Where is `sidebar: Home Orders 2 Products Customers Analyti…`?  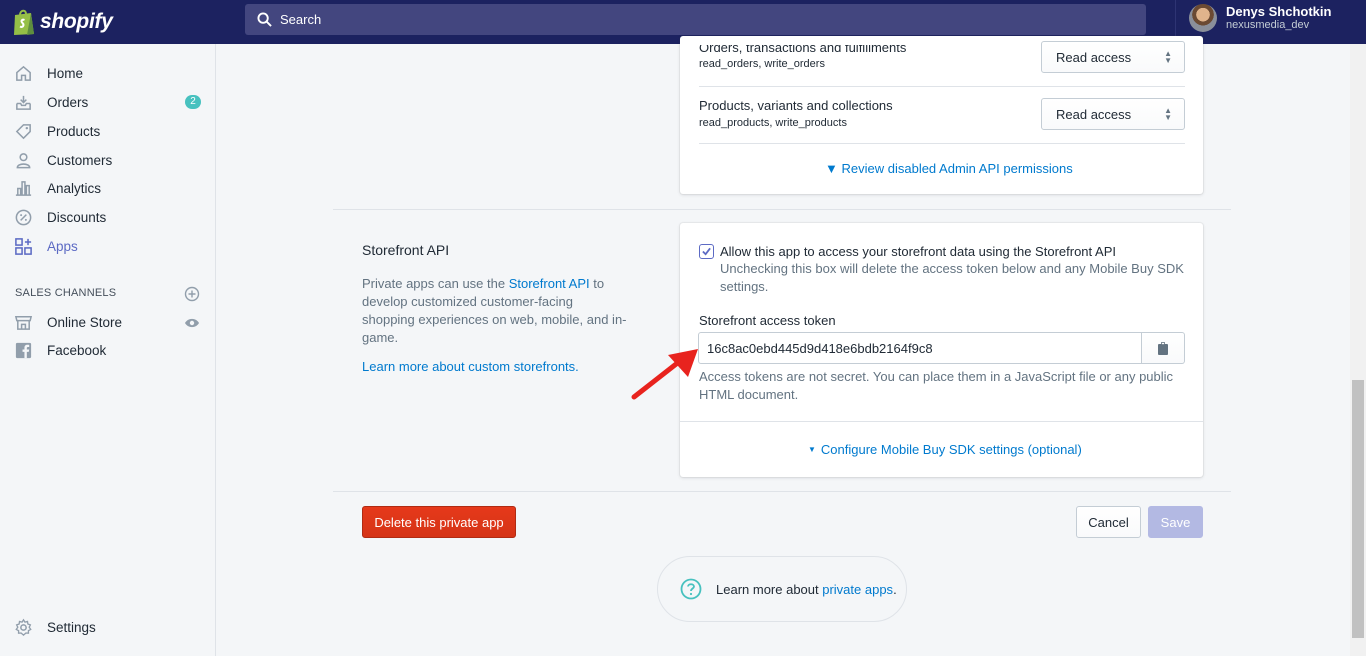 sidebar: Home Orders 2 Products Customers Analyti… is located at coordinates (108, 350).